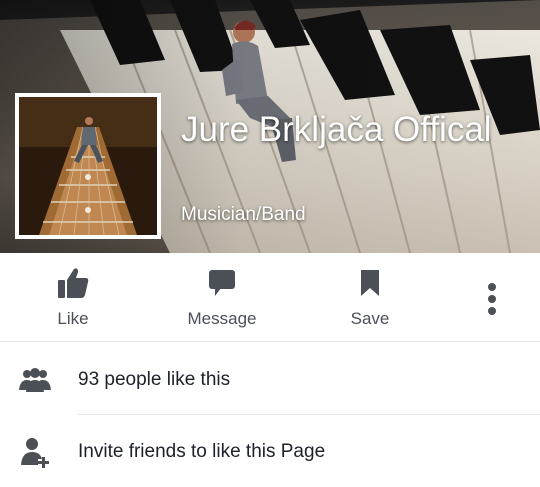  What do you see at coordinates (270, 380) in the screenshot?
I see `likes-row: 93 people like this` at bounding box center [270, 380].